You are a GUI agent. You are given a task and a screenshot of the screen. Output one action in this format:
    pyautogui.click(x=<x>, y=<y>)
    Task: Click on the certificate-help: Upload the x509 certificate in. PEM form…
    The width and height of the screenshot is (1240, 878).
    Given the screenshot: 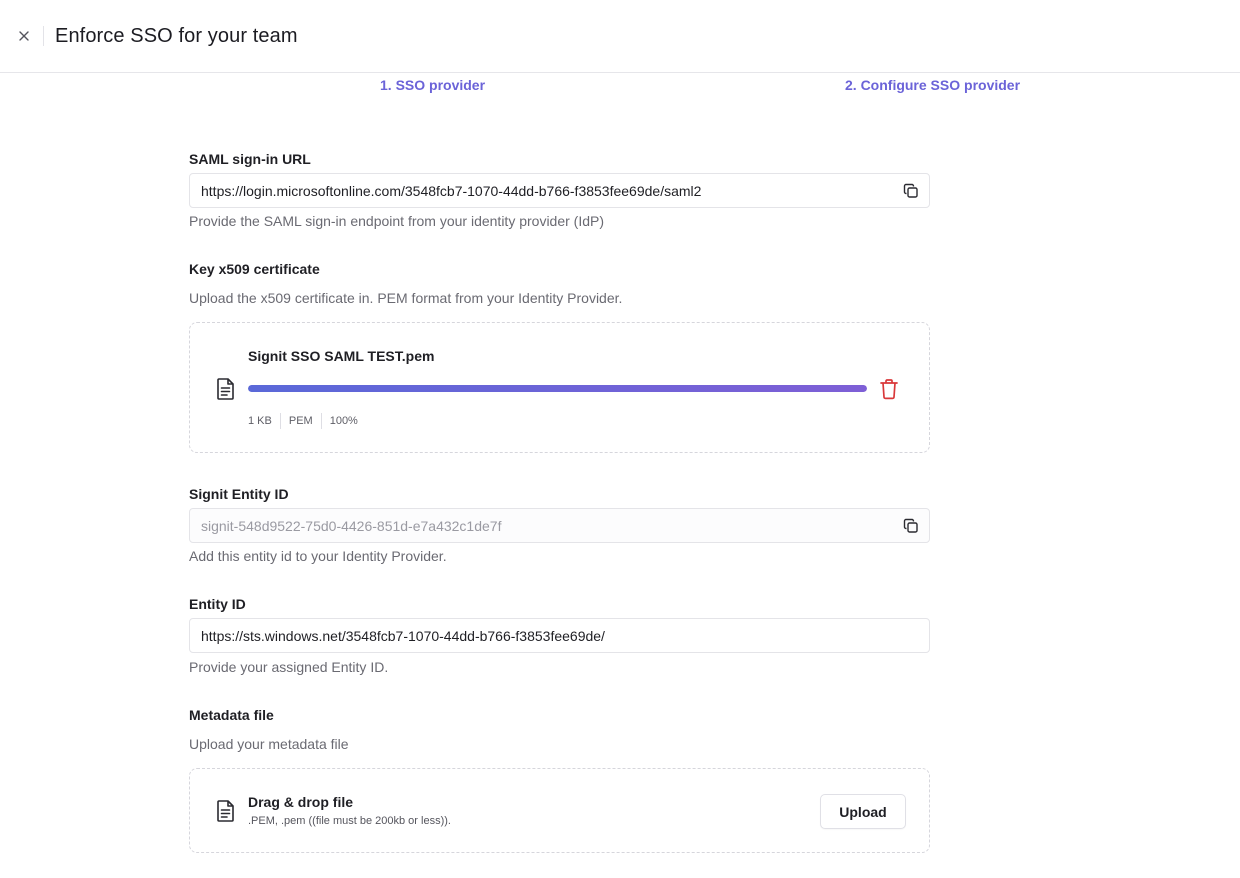 What is the action you would take?
    pyautogui.click(x=406, y=298)
    